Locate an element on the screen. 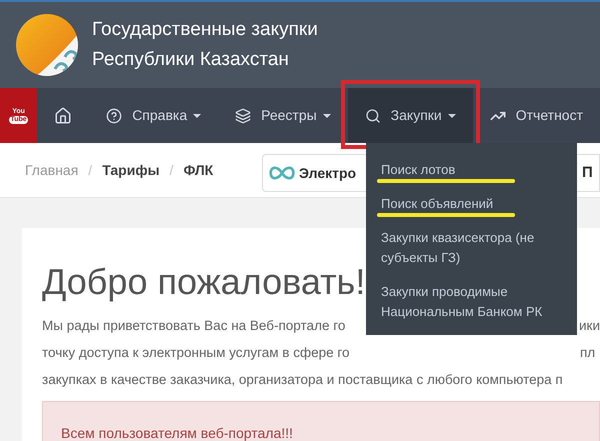 The height and width of the screenshot is (441, 600). site-title: Государственные закупки is located at coordinates (205, 30).